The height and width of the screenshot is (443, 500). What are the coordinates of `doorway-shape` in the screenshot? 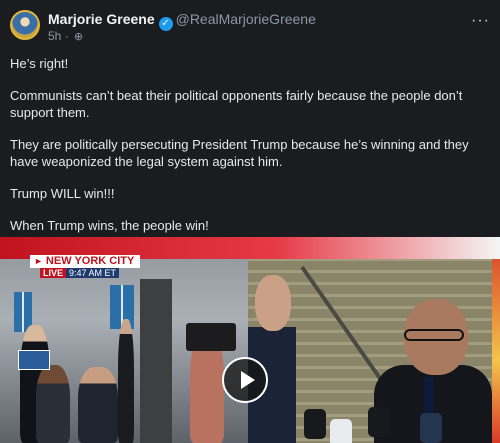 It's located at (156, 361).